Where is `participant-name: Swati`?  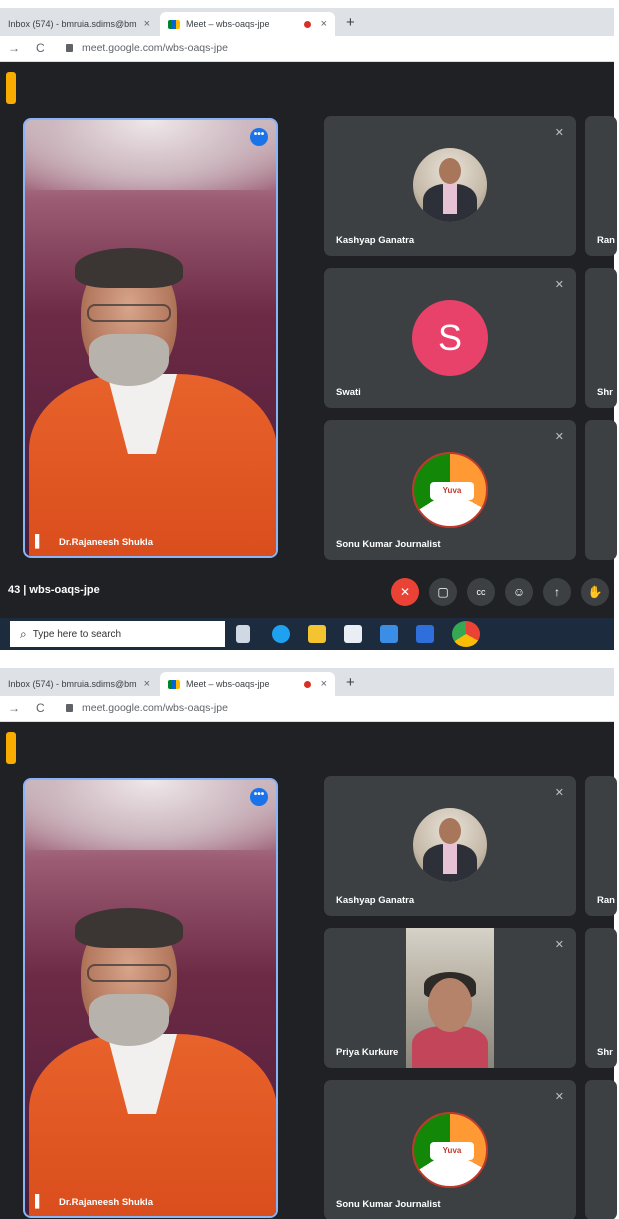
participant-name: Swati is located at coordinates (348, 392).